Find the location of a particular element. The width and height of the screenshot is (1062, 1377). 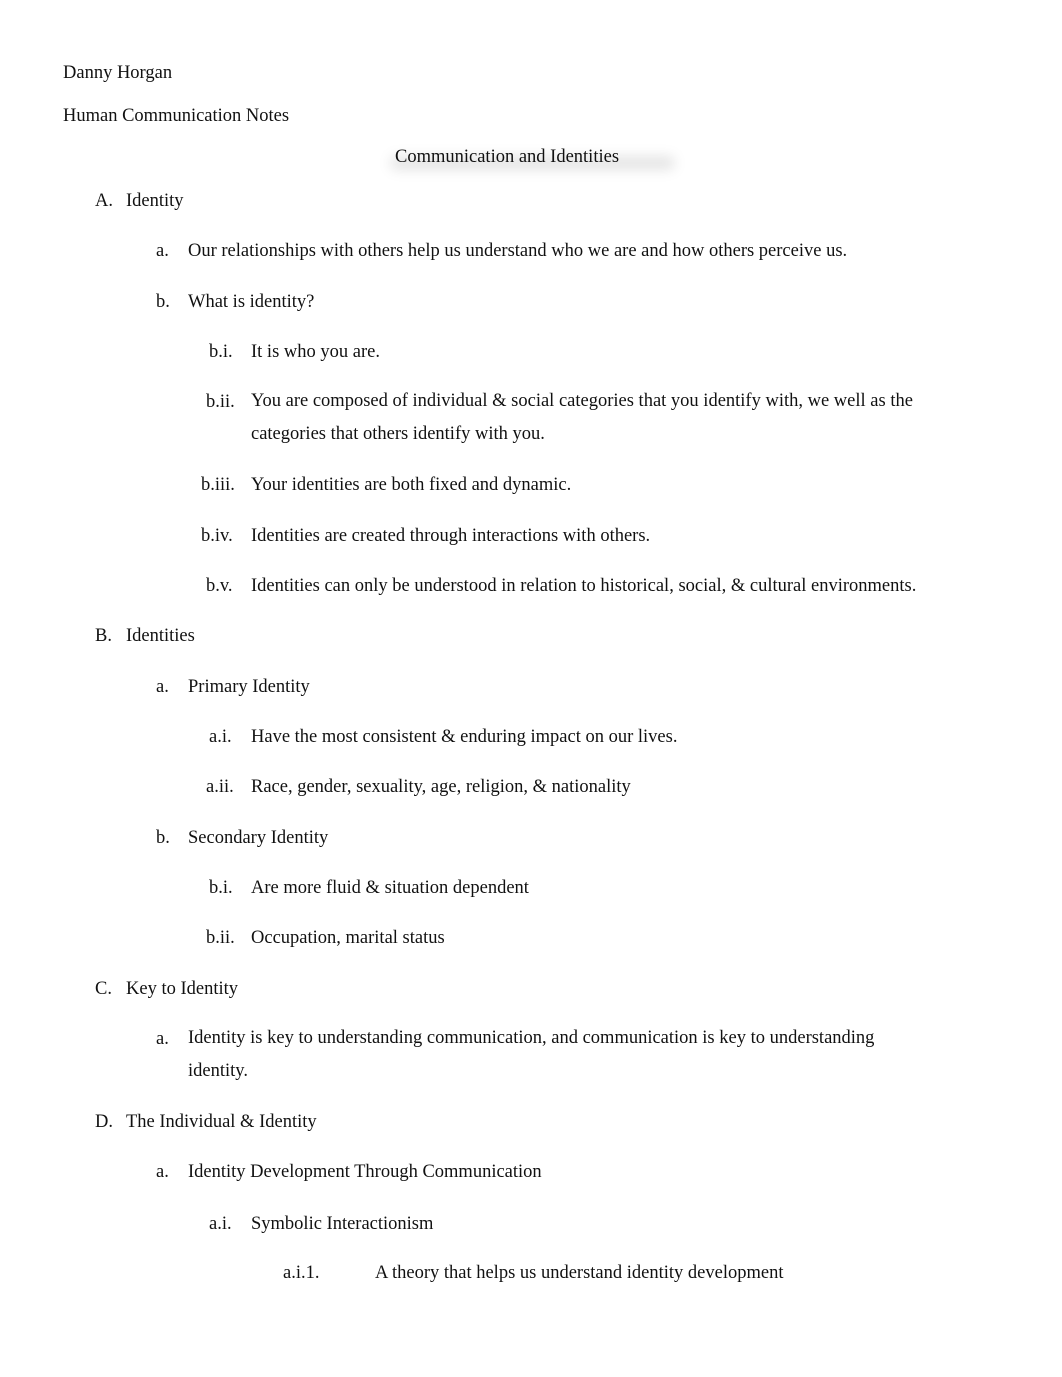

list-item: Occupation, marital status is located at coordinates (348, 938).